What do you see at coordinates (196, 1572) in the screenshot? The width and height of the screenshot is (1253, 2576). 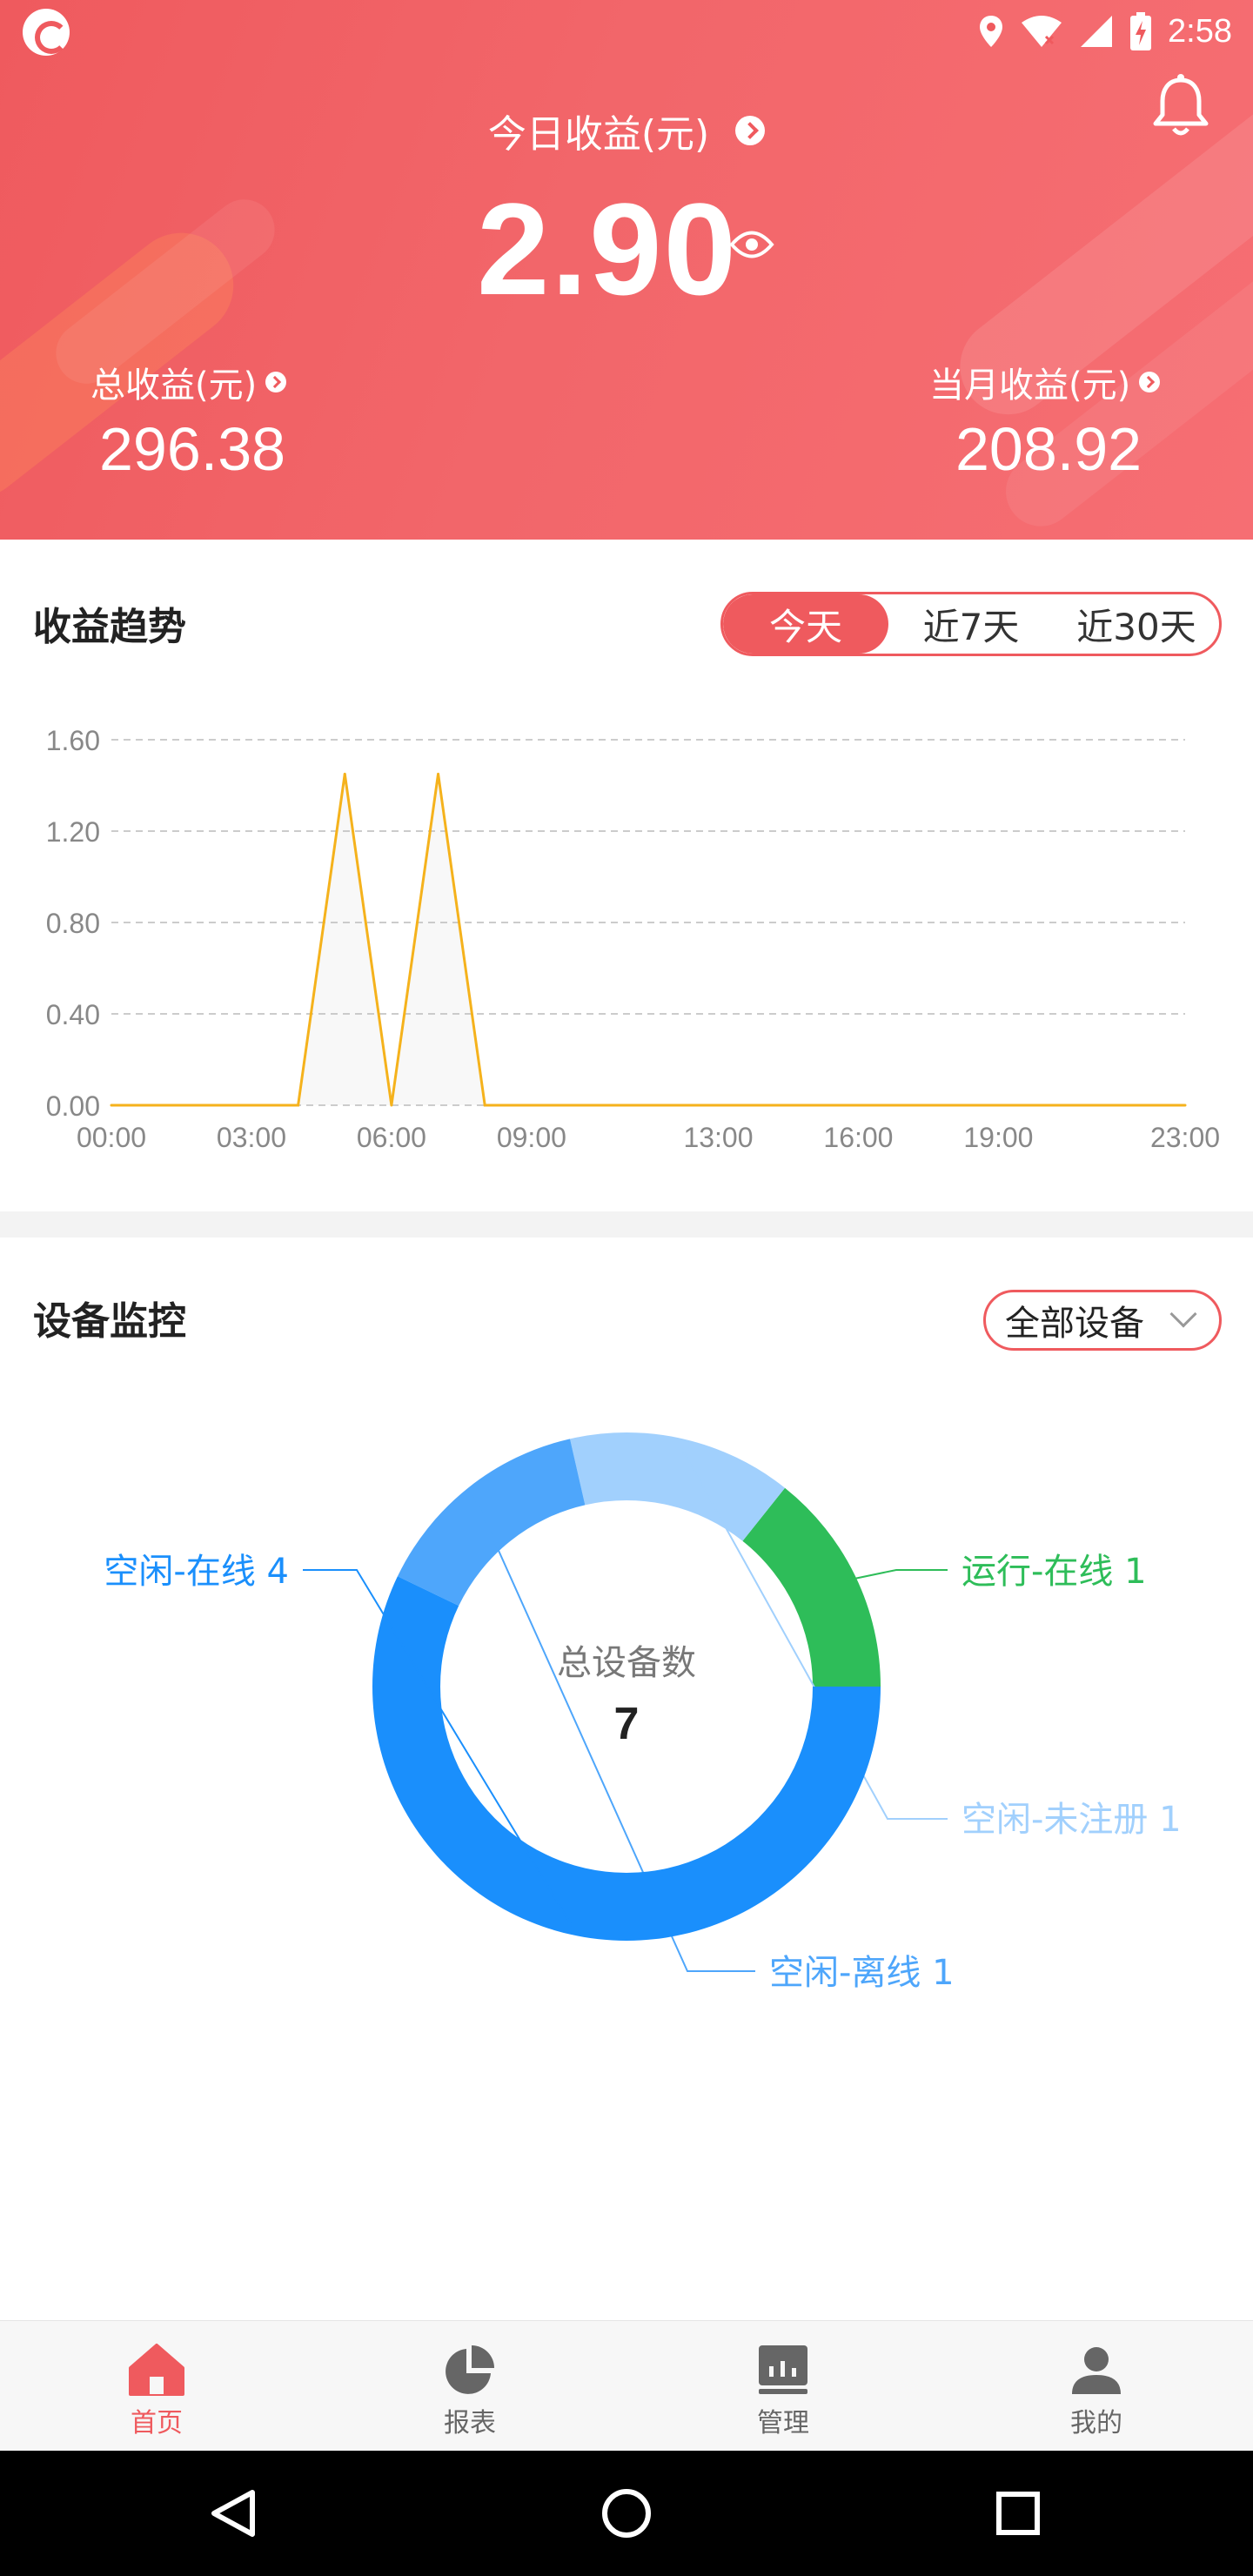 I see `donut-segment-label: 空闲-在线 4` at bounding box center [196, 1572].